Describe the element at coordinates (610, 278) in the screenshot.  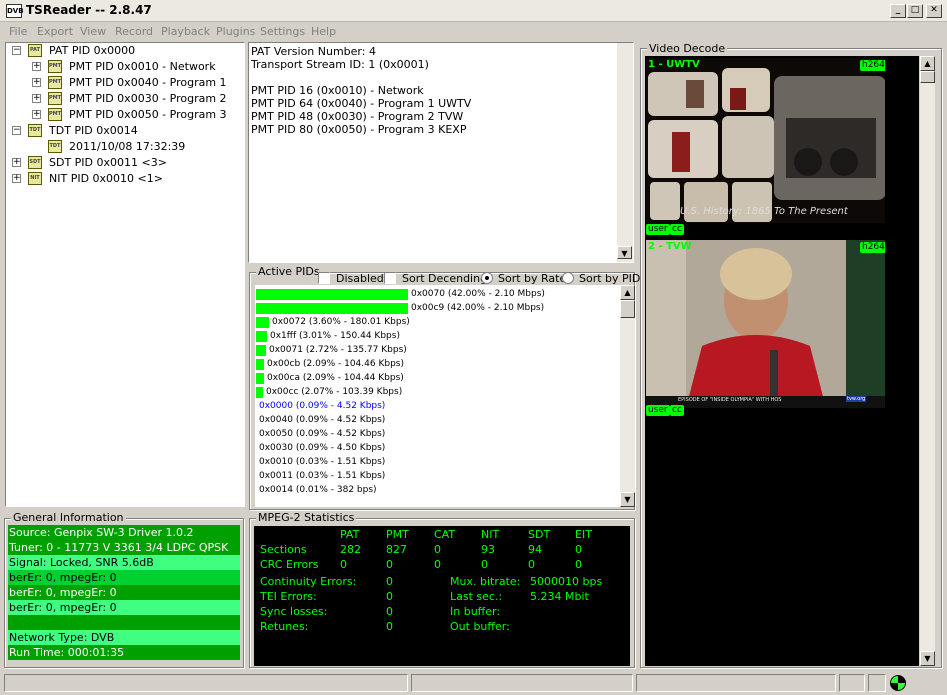
I see `sort-by-pid-label: Sort by PID` at that location.